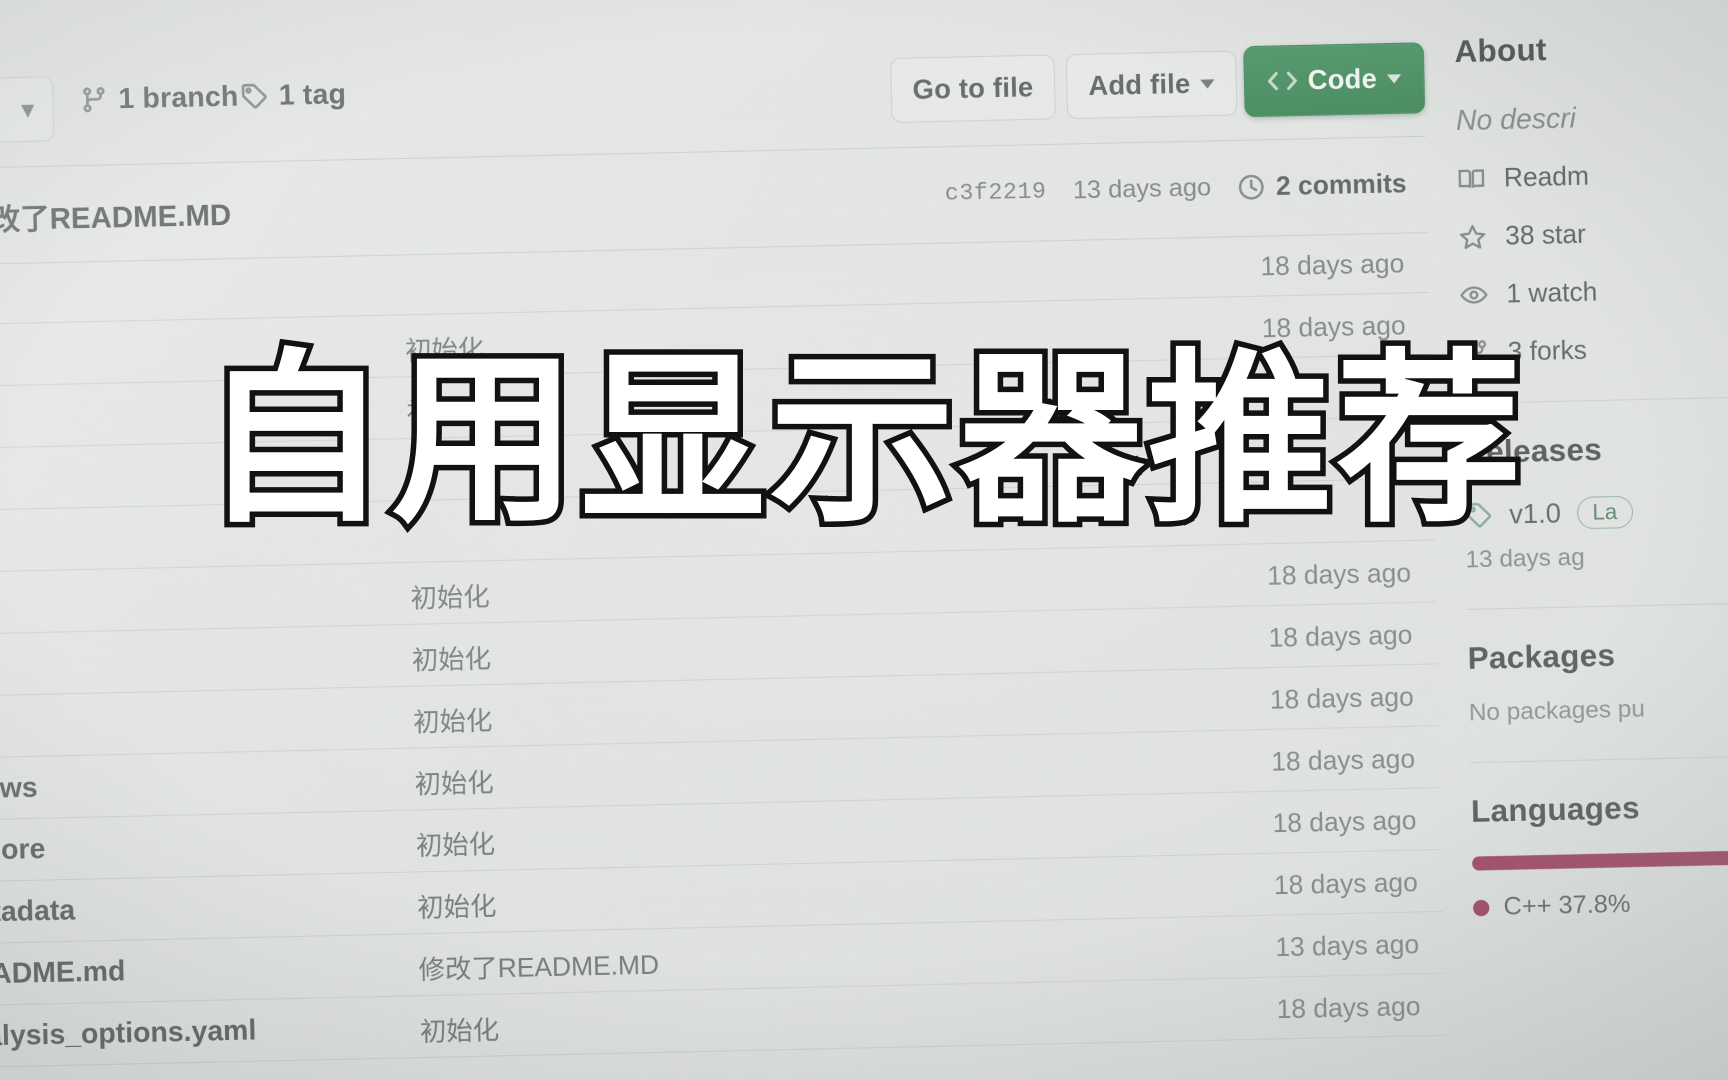  I want to click on language-label: C++ 37.8%, so click(1567, 905).